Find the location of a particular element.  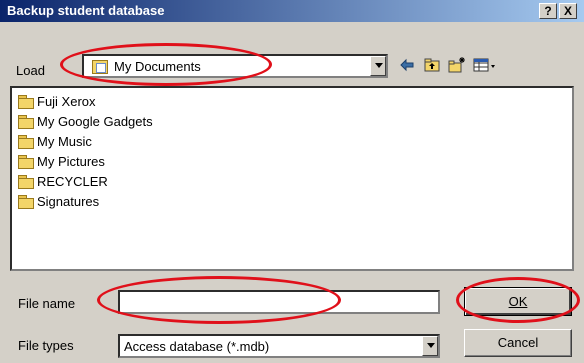

documents-folder-icon is located at coordinates (100, 66).